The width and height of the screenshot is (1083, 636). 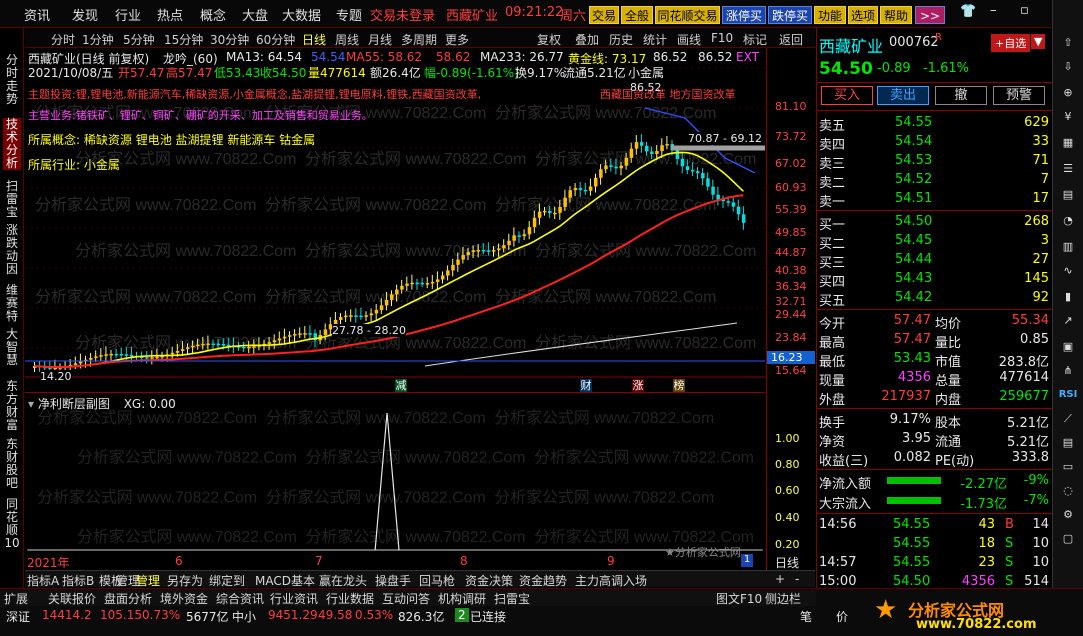 I want to click on tab-save-as: 另存为, so click(x=185, y=580).